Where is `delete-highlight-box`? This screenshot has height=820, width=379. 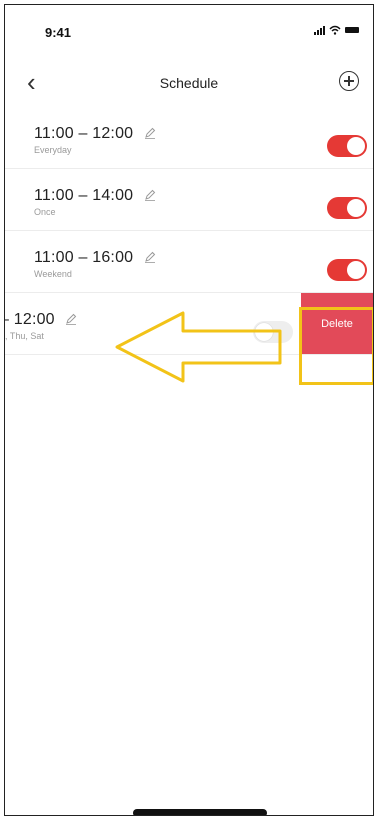
delete-highlight-box is located at coordinates (336, 346).